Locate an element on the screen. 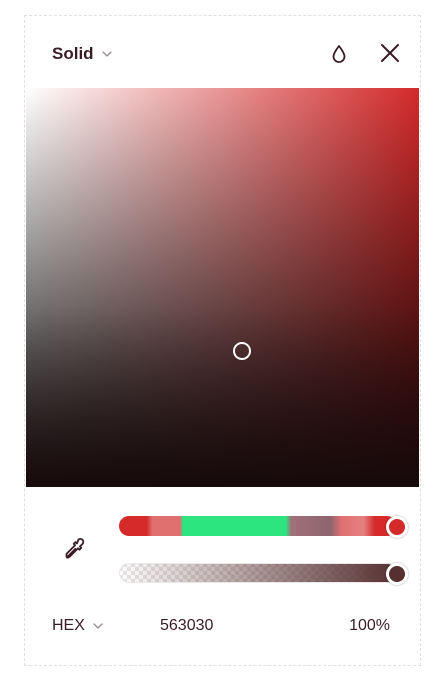 The width and height of the screenshot is (446, 694). picker-header: Solid is located at coordinates (222, 52).